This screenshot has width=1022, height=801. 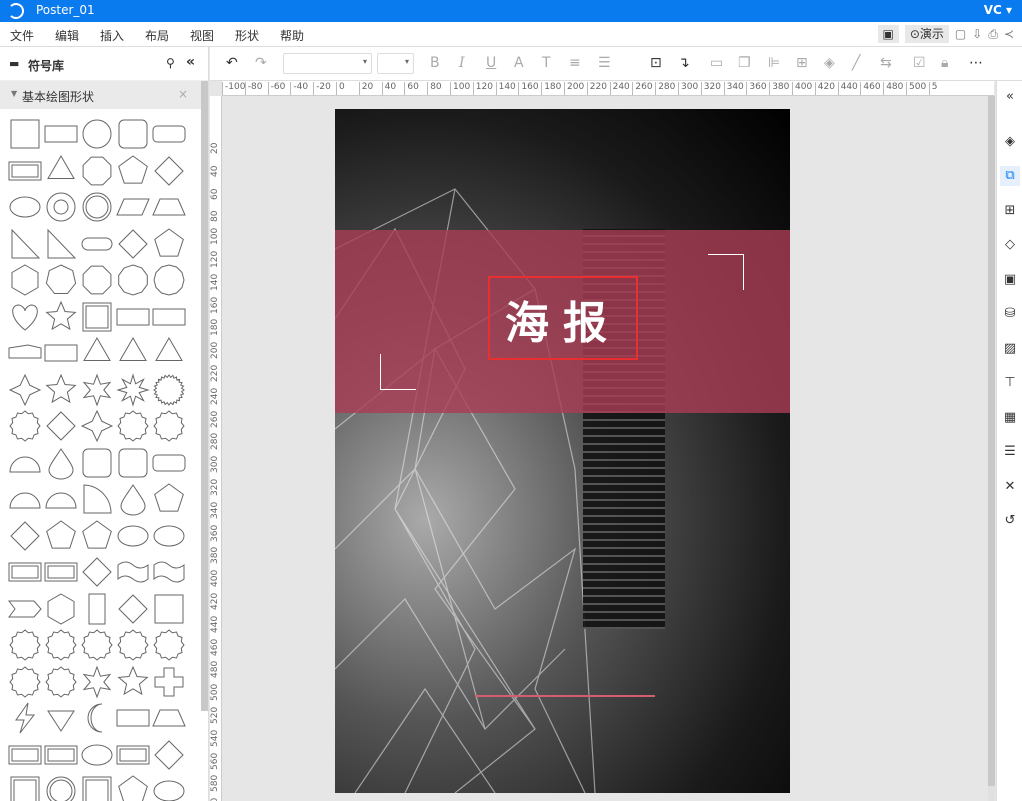 What do you see at coordinates (61, 755) in the screenshot?
I see `shape-callout-icon` at bounding box center [61, 755].